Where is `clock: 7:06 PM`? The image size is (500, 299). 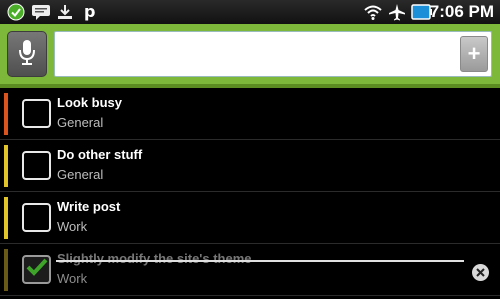
clock: 7:06 PM is located at coordinates (461, 11).